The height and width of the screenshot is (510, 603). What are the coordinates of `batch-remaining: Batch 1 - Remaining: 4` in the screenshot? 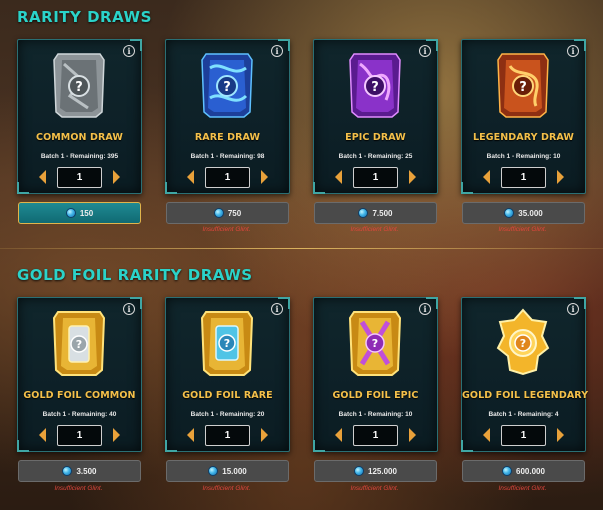 It's located at (523, 414).